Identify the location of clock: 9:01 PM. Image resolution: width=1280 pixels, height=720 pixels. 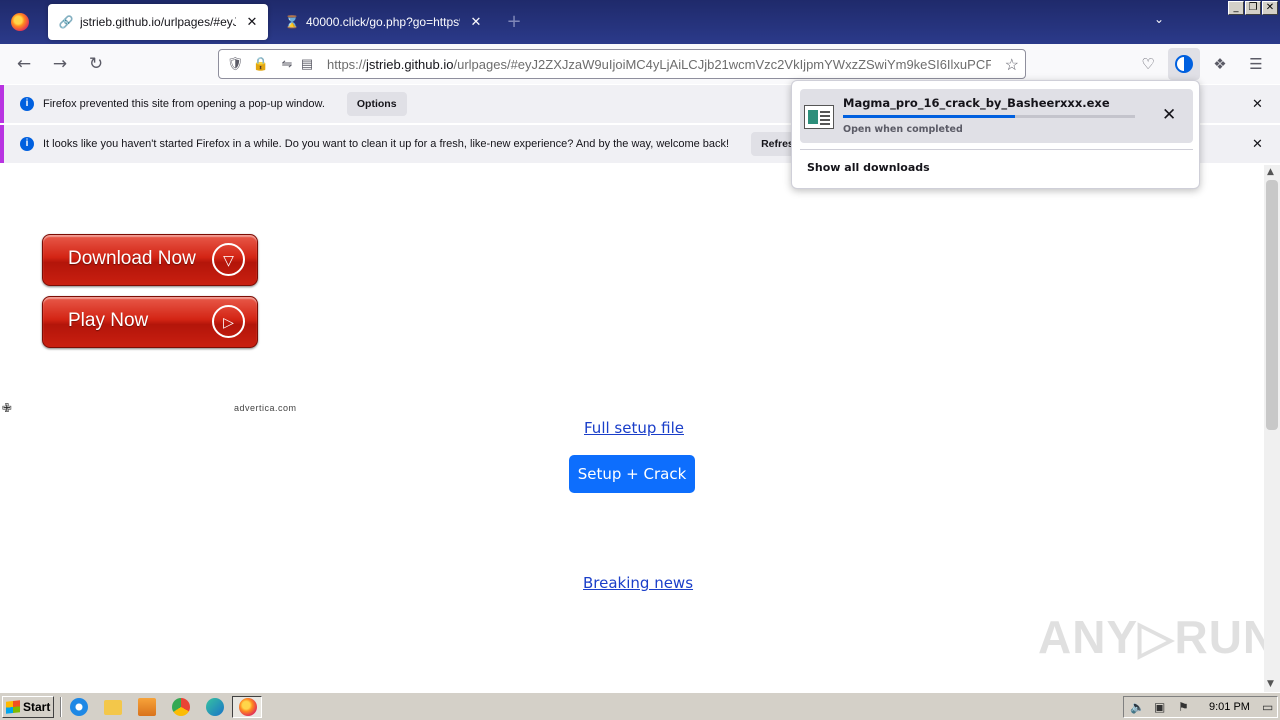
(1229, 707).